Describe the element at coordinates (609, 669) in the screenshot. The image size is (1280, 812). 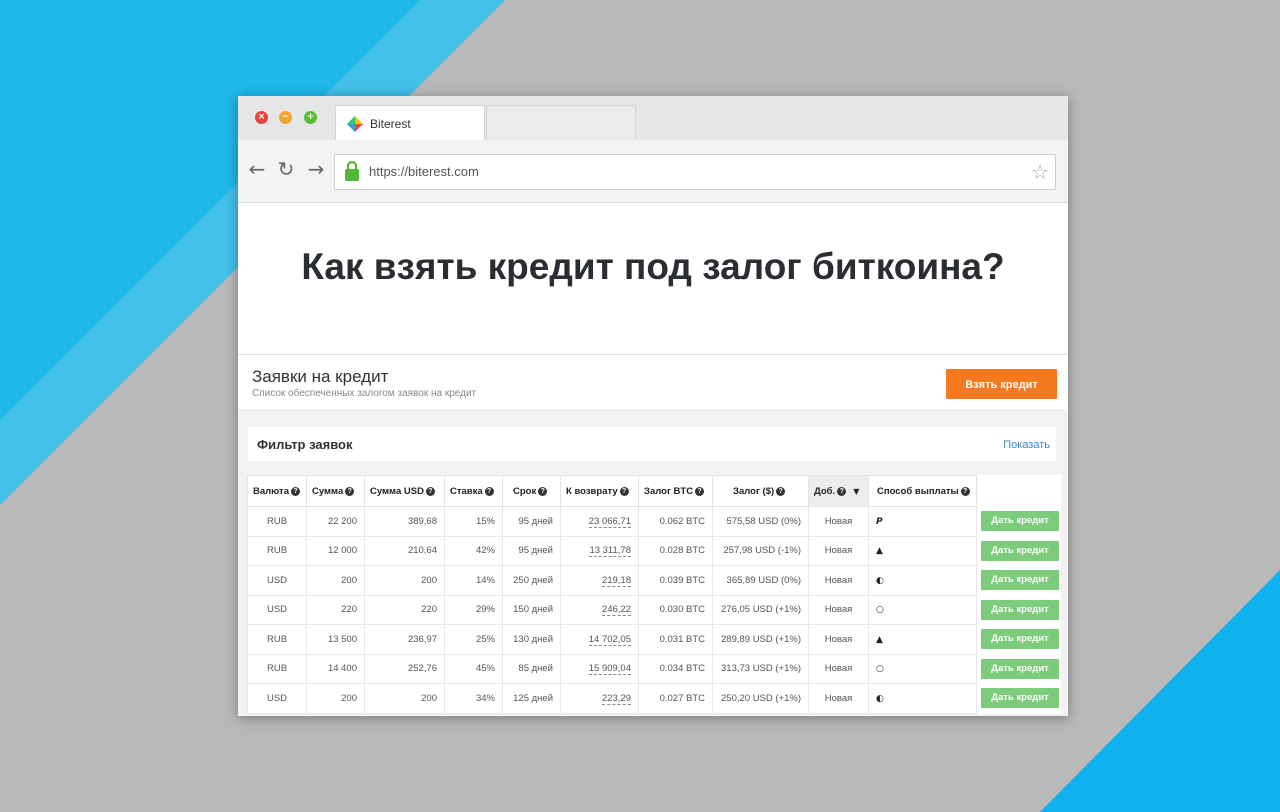
I see `return-amount-link: 15 909,04` at that location.